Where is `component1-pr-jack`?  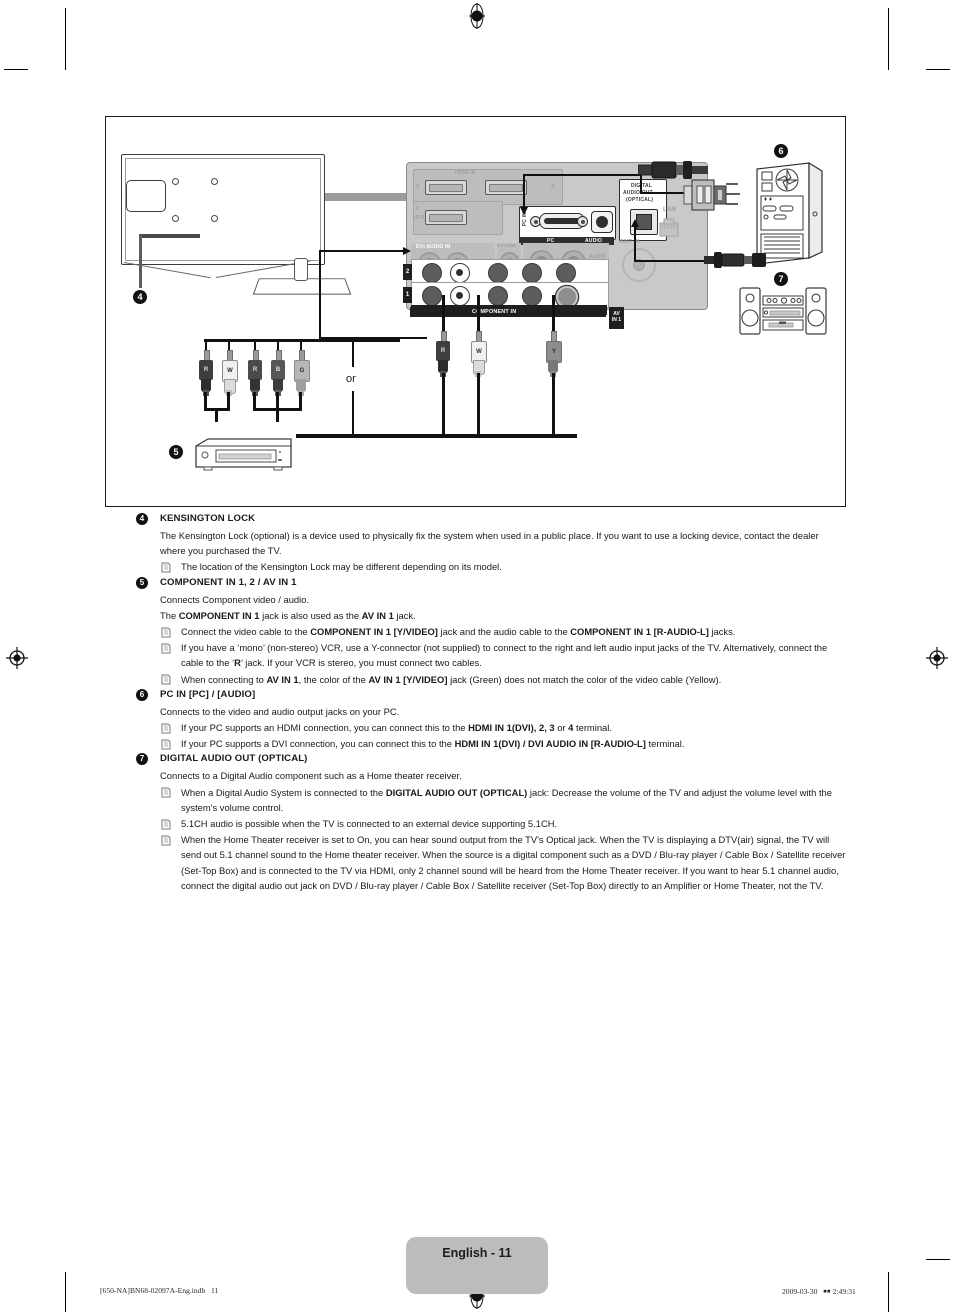
component1-pr-jack is located at coordinates (532, 296).